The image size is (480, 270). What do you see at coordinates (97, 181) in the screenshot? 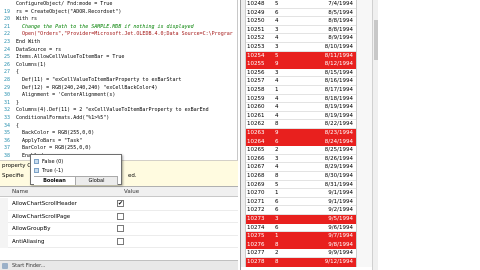
I see `tab-global: Global` at bounding box center [97, 181].